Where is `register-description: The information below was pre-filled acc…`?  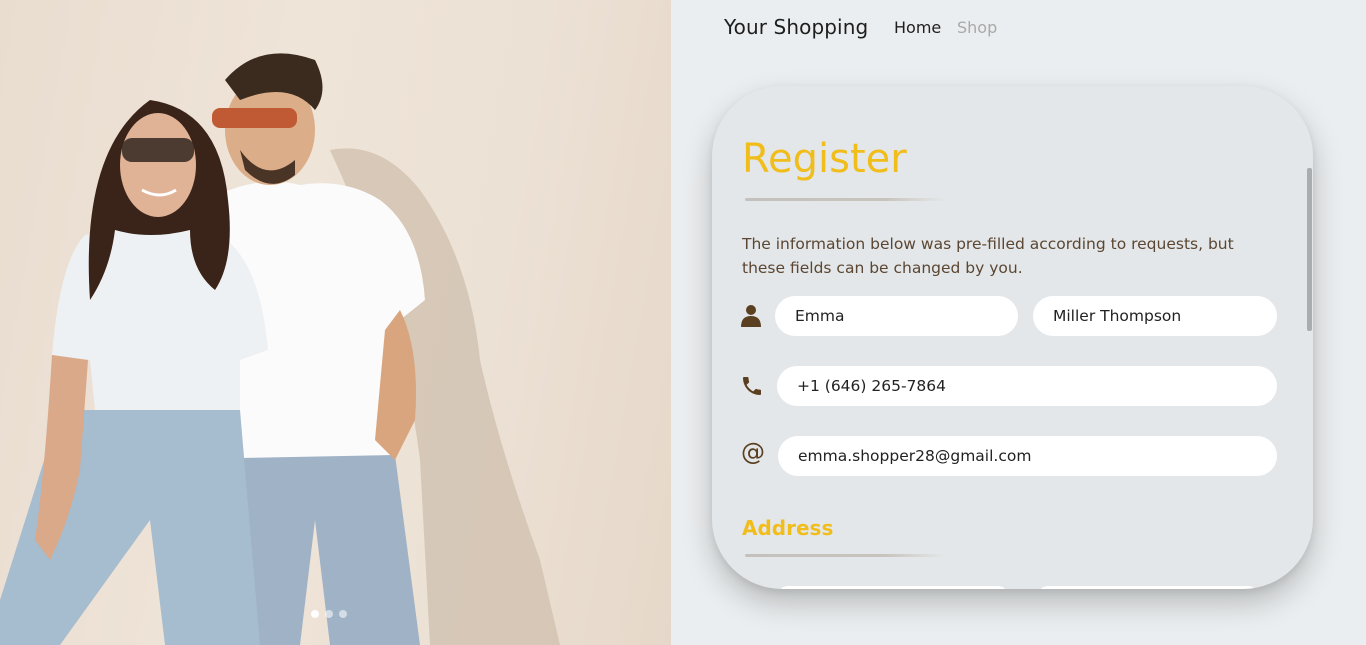 register-description: The information below was pre-filled acc… is located at coordinates (988, 256).